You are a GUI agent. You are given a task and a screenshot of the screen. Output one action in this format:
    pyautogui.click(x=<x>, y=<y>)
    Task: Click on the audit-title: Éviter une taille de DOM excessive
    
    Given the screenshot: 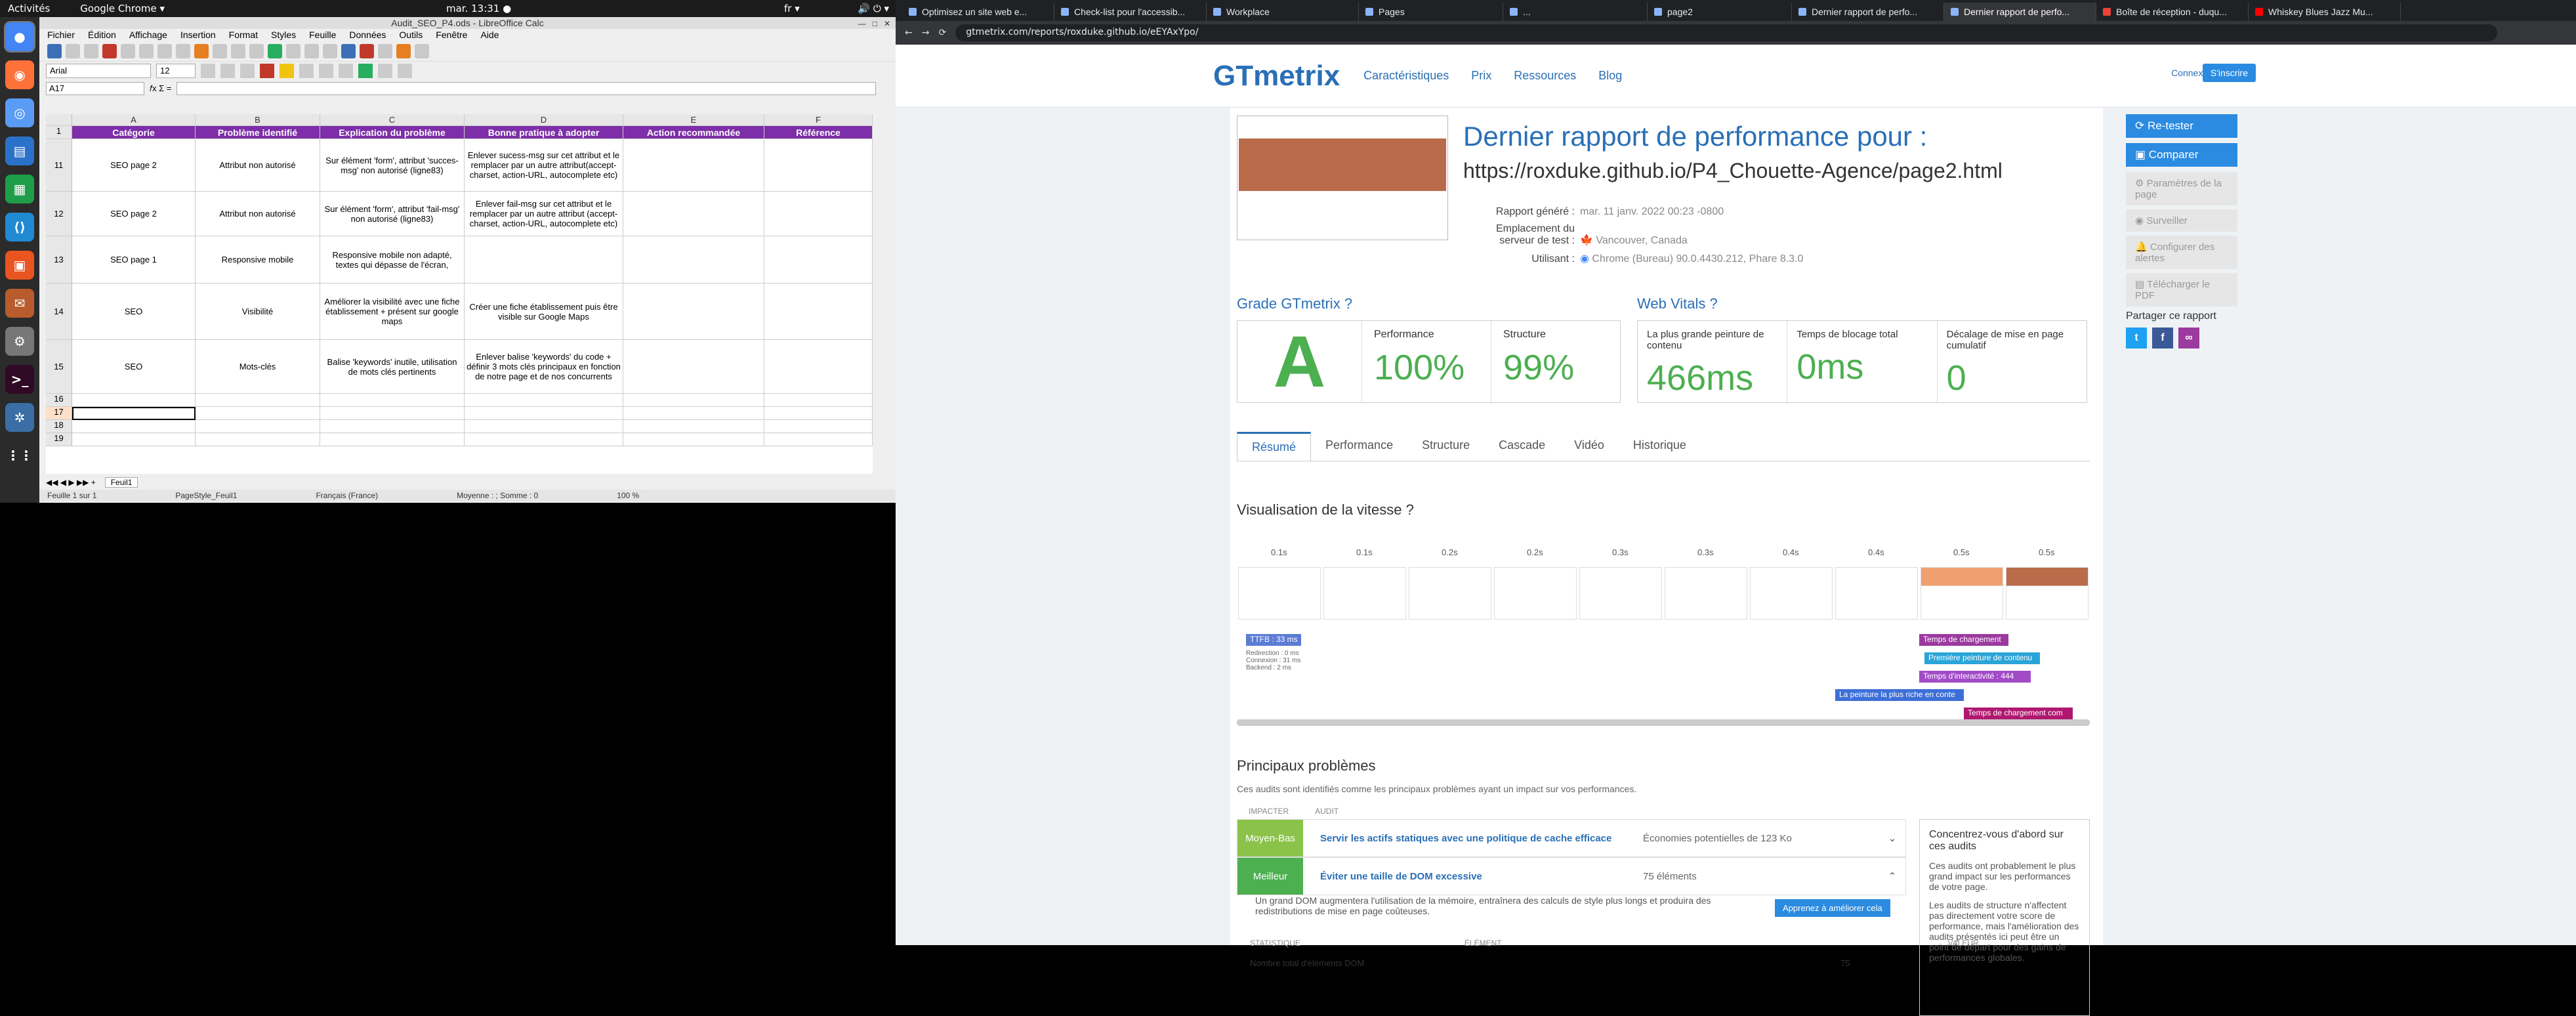 What is the action you would take?
    pyautogui.click(x=1473, y=876)
    